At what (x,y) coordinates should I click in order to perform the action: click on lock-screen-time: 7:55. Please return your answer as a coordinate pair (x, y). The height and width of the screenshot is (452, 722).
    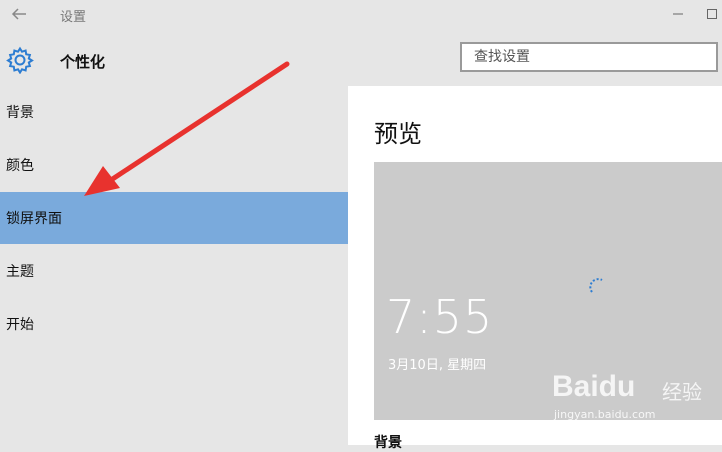
    Looking at the image, I should click on (440, 317).